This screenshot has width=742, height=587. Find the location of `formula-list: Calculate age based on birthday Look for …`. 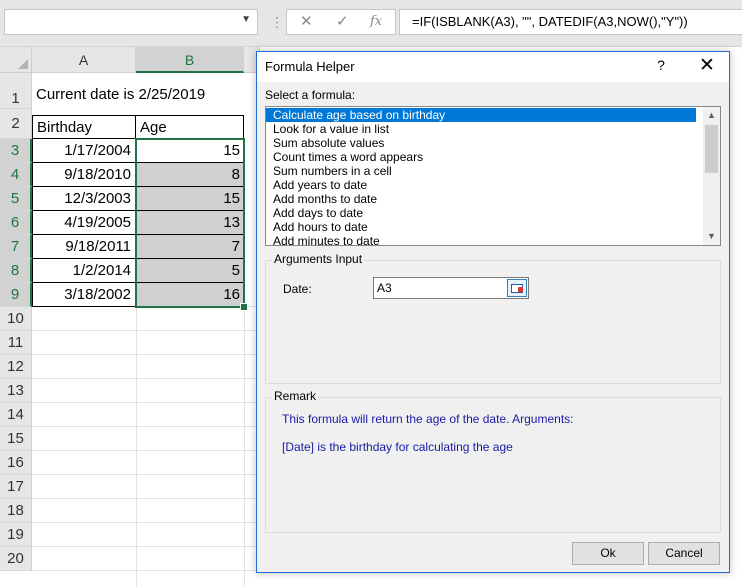

formula-list: Calculate age based on birthday Look for … is located at coordinates (493, 176).